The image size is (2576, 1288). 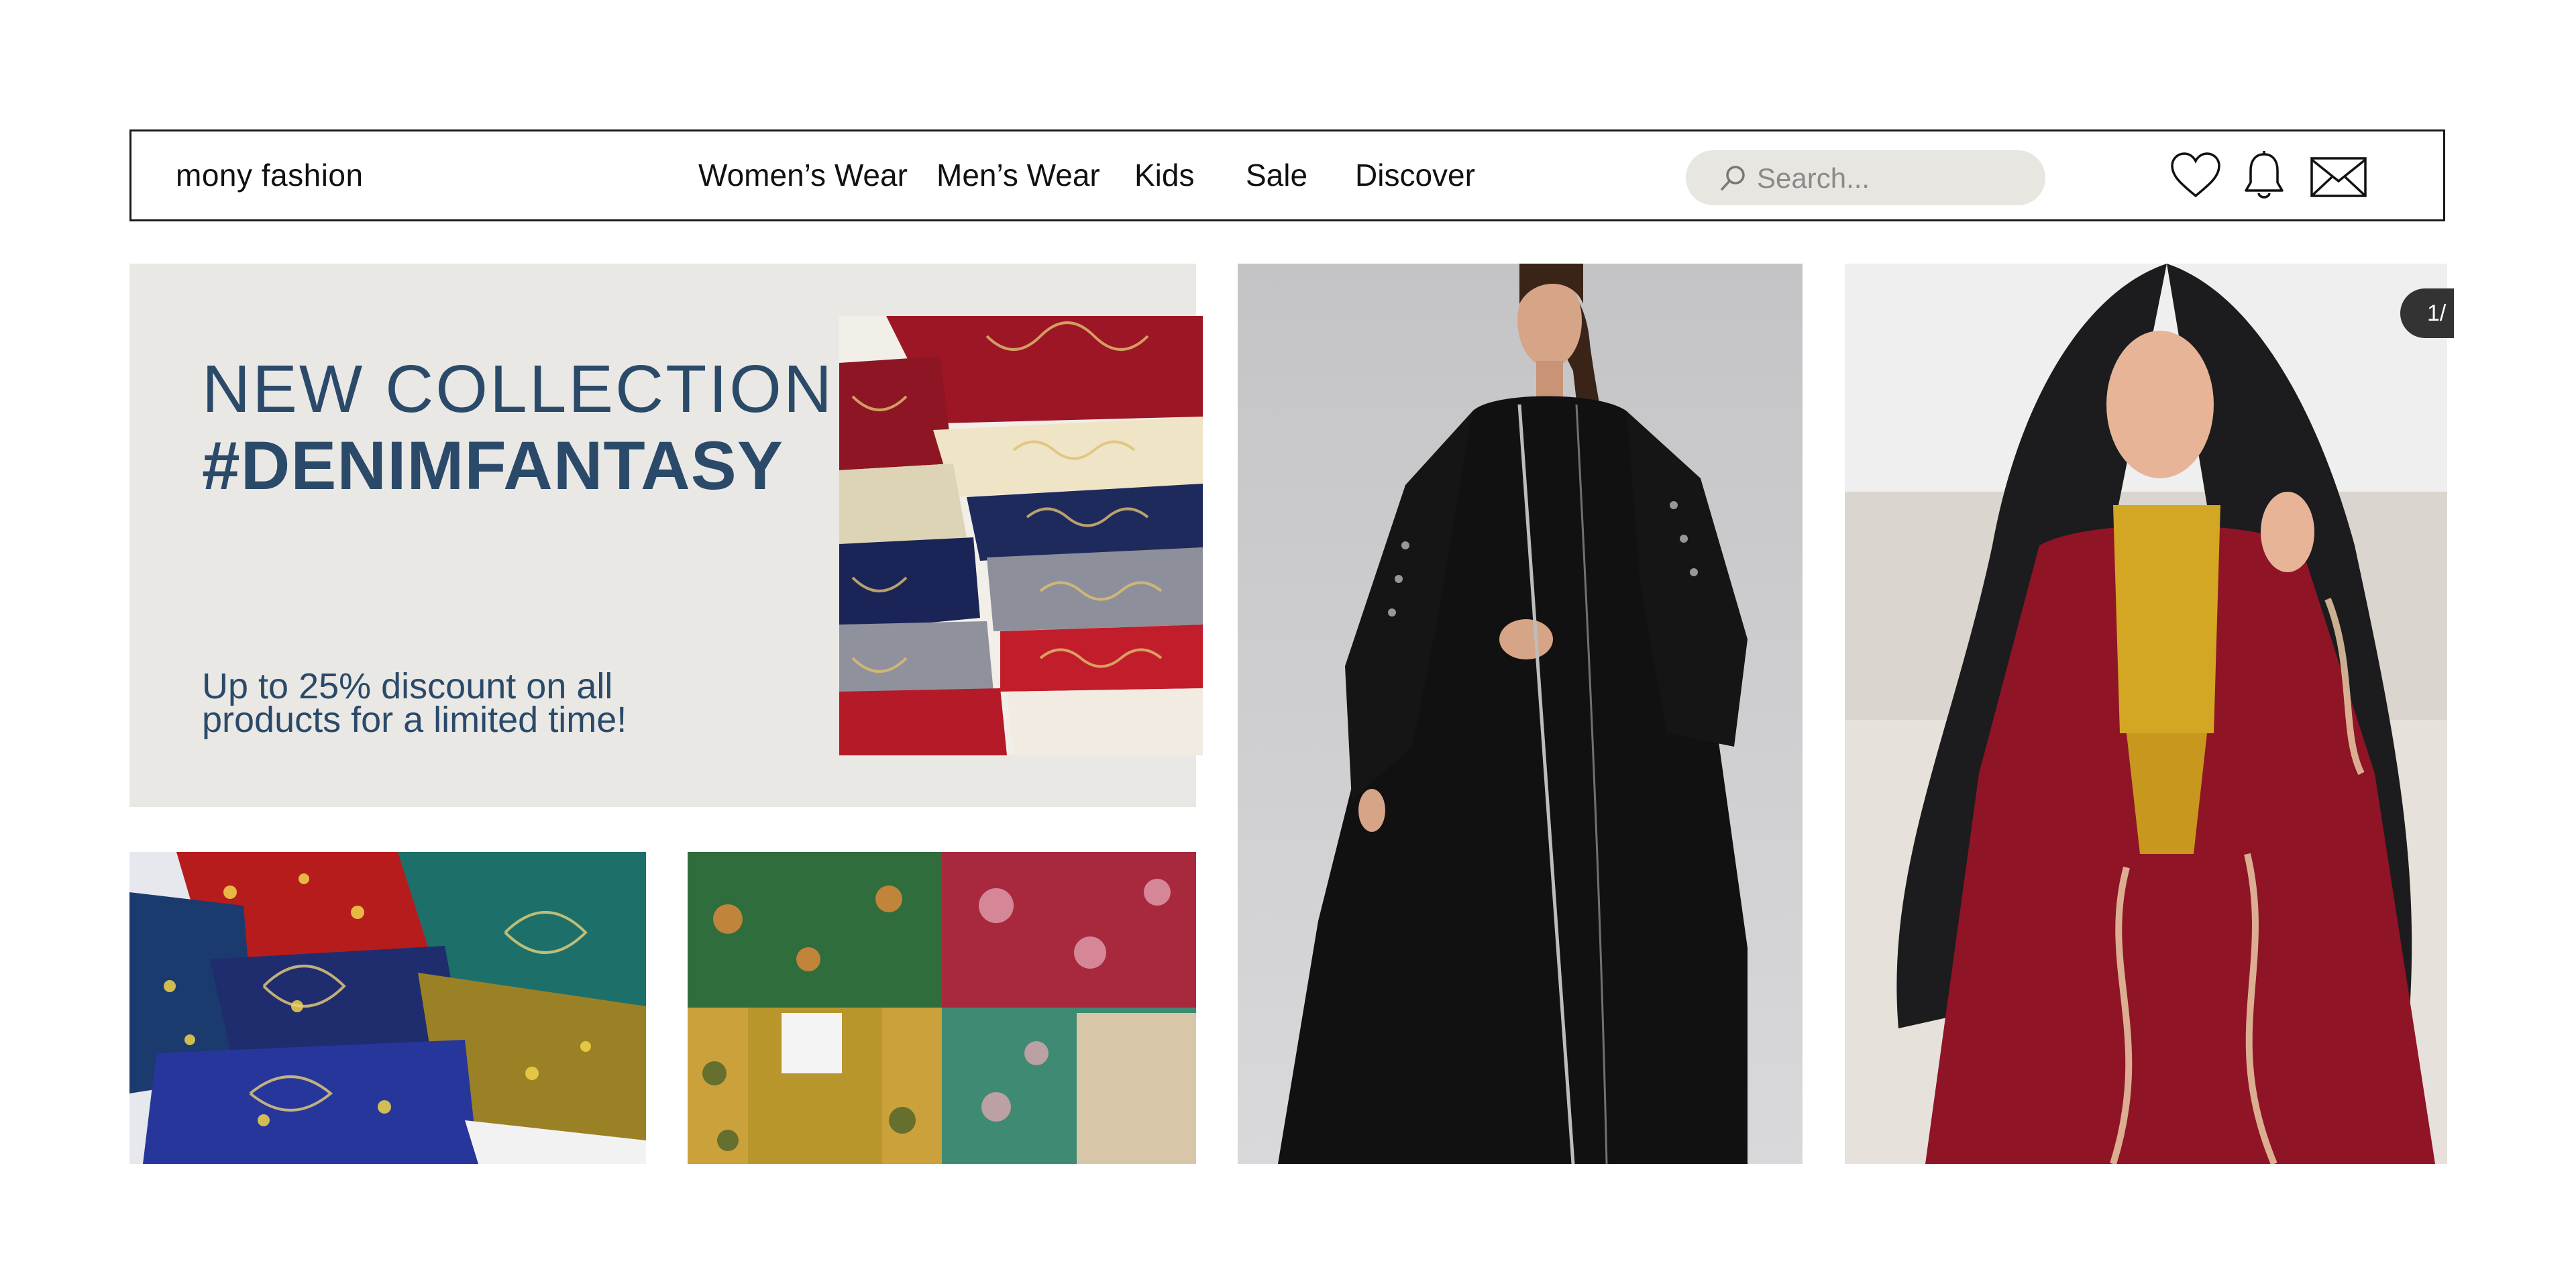 What do you see at coordinates (493, 465) in the screenshot?
I see `promo-title-line2: #DENIMFANTASY` at bounding box center [493, 465].